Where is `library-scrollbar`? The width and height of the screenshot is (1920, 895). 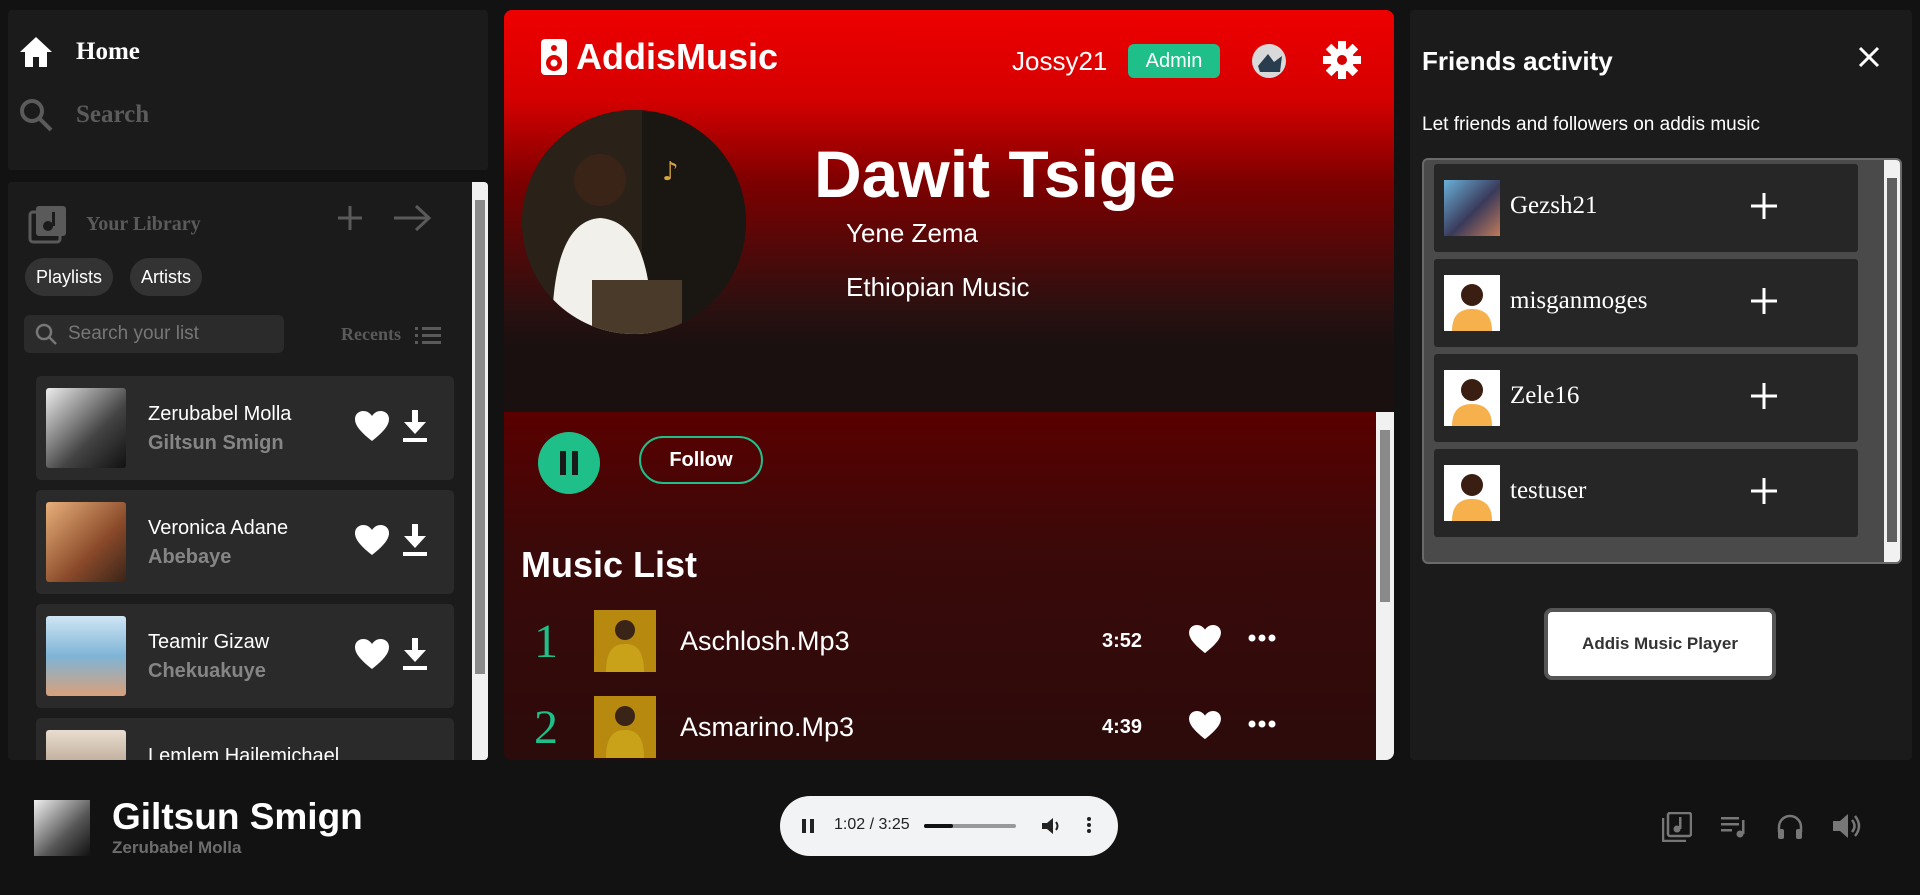 library-scrollbar is located at coordinates (480, 471).